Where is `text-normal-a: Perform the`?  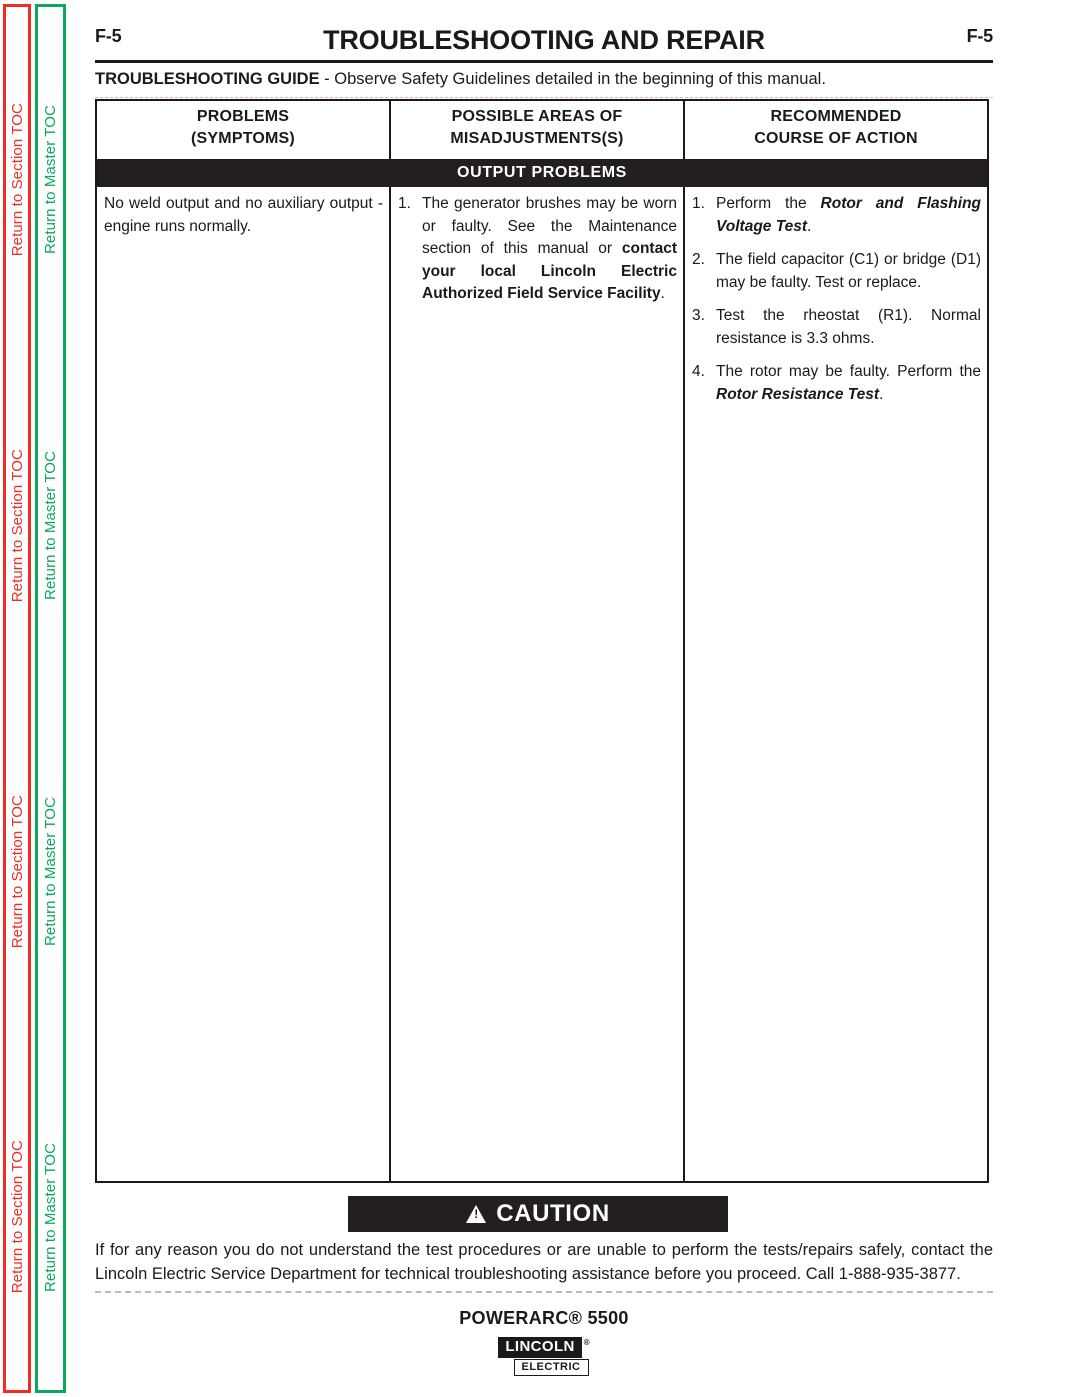
text-normal-a: Perform the is located at coordinates (768, 203).